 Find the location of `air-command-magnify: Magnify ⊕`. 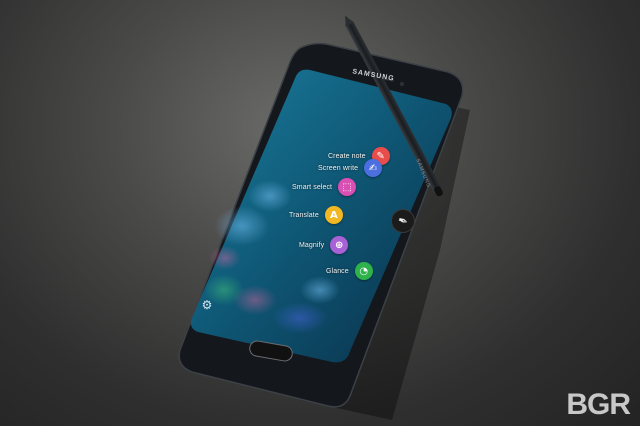

air-command-magnify: Magnify ⊕ is located at coordinates (324, 245).